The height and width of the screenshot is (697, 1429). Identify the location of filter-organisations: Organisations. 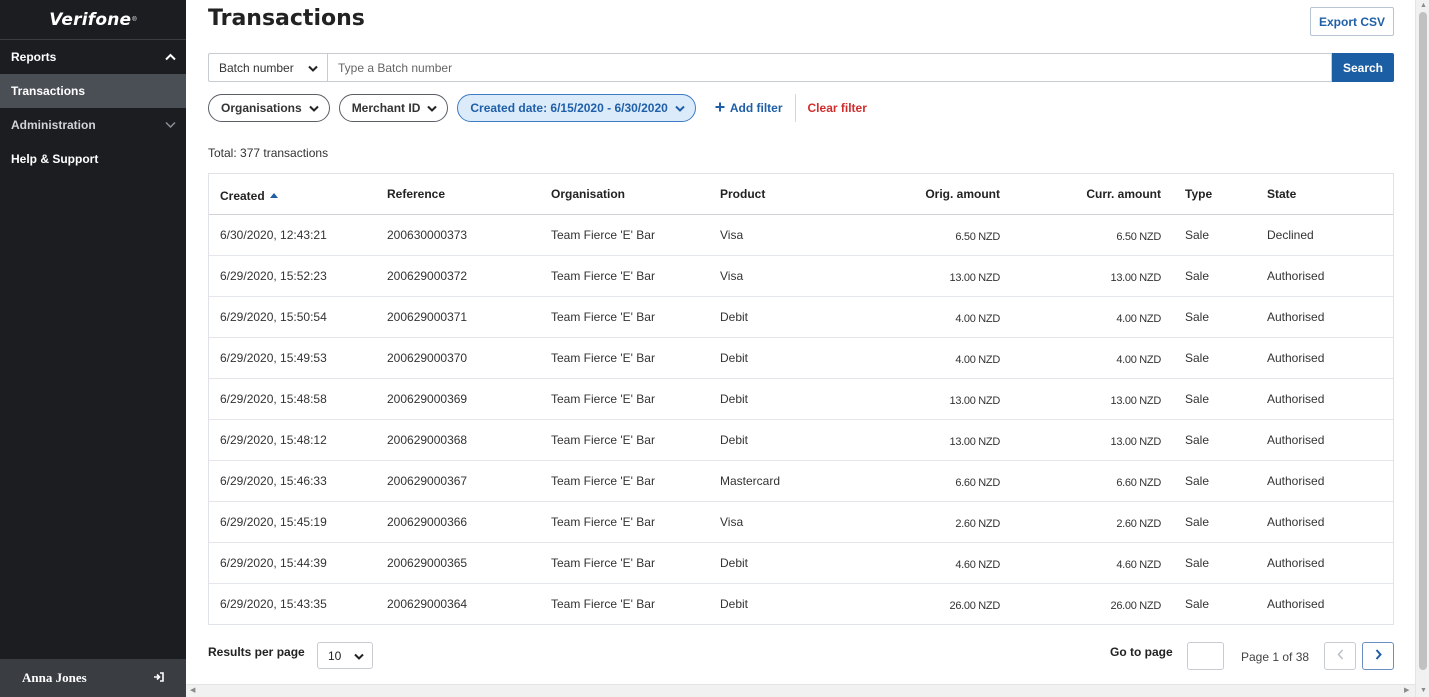
(269, 108).